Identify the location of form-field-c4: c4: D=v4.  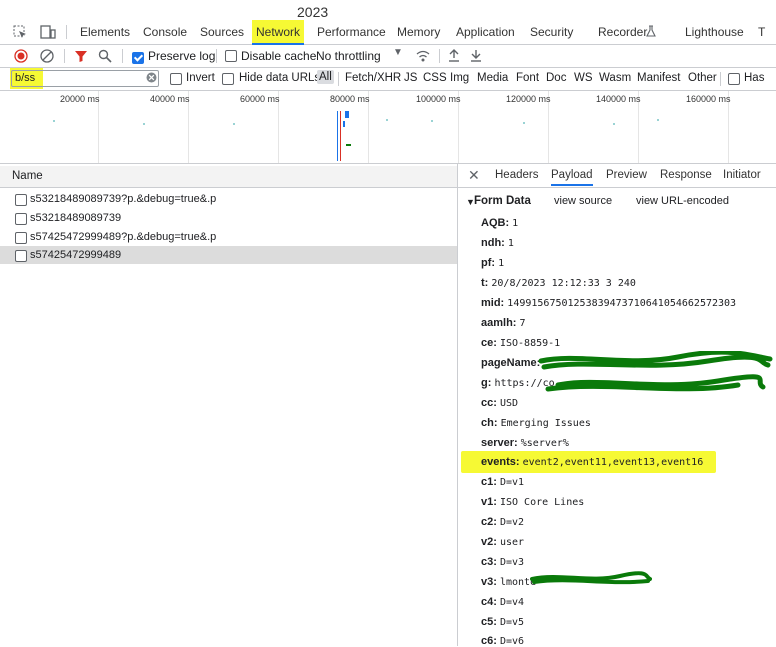
(503, 602).